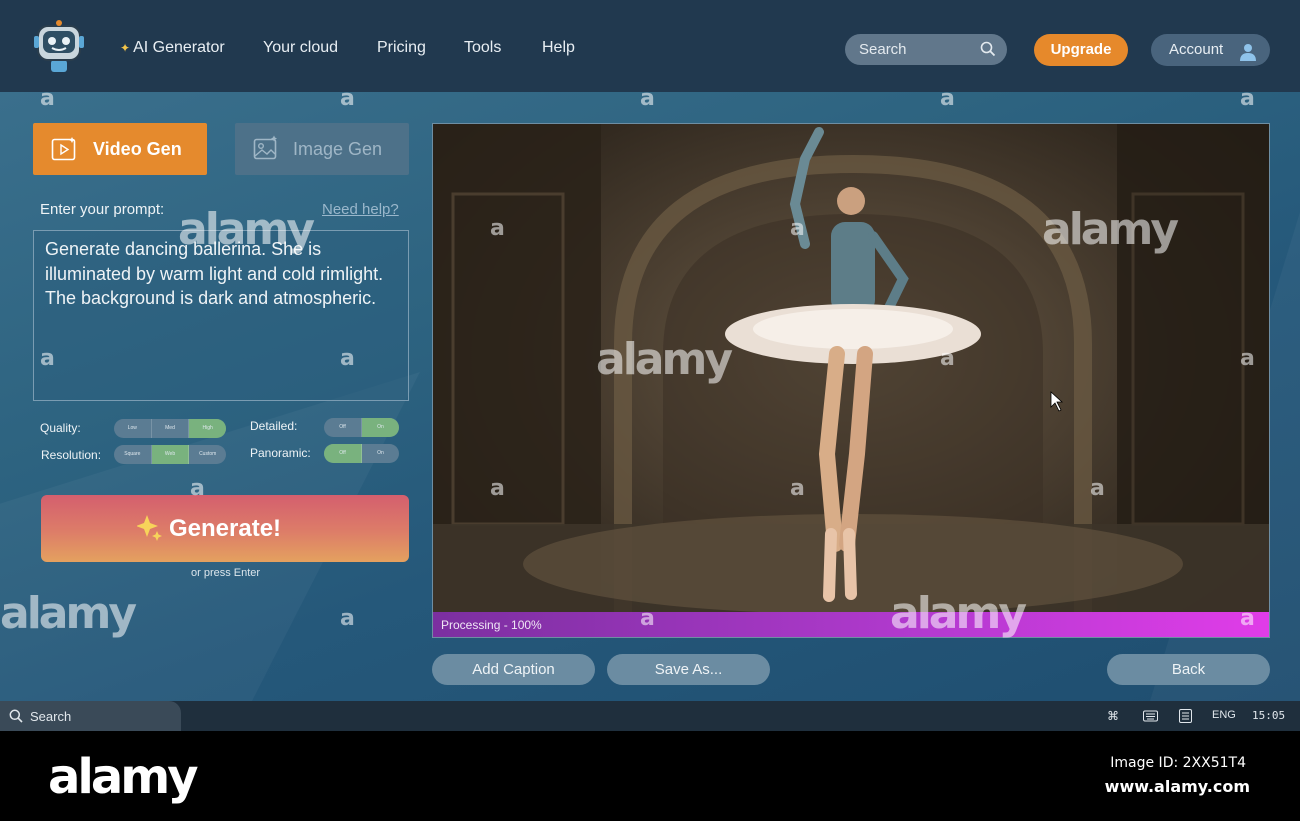  I want to click on progress-bar: Processing - 100%, so click(851, 624).